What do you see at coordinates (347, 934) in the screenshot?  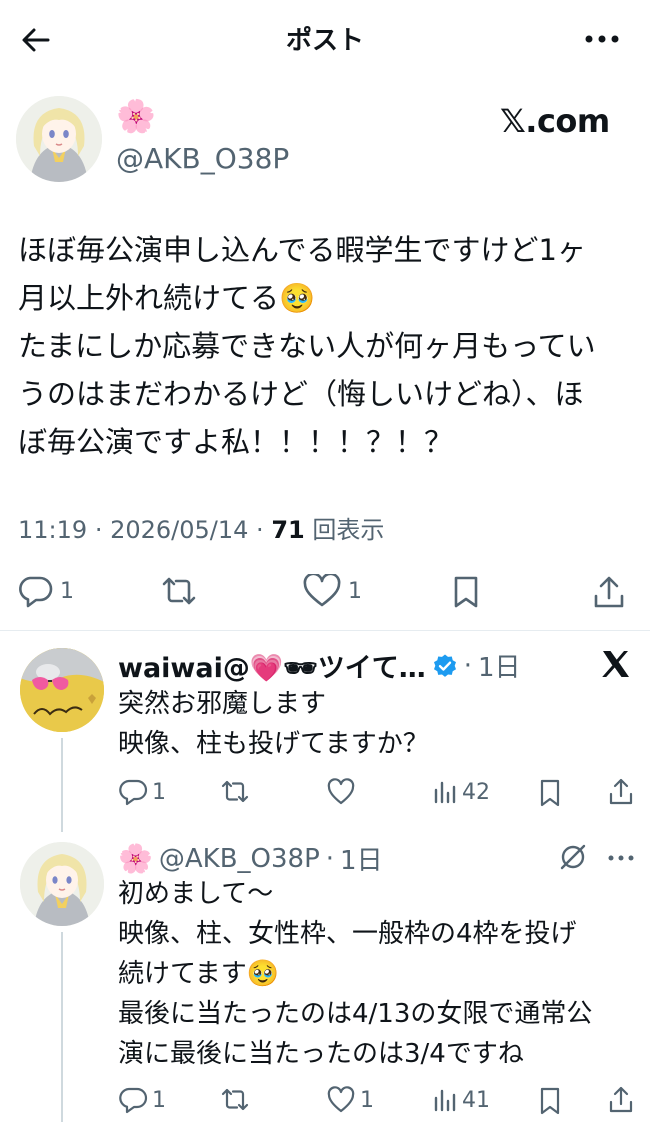 I see `reply-line: 映像、柱、女性枠、一般枠の4枠を投げ` at bounding box center [347, 934].